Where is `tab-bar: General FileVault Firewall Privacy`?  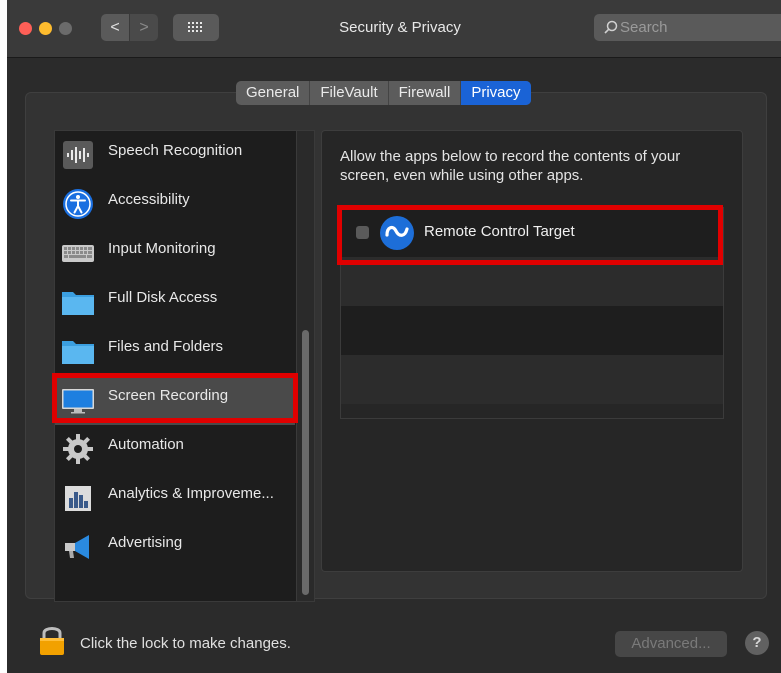 tab-bar: General FileVault Firewall Privacy is located at coordinates (383, 93).